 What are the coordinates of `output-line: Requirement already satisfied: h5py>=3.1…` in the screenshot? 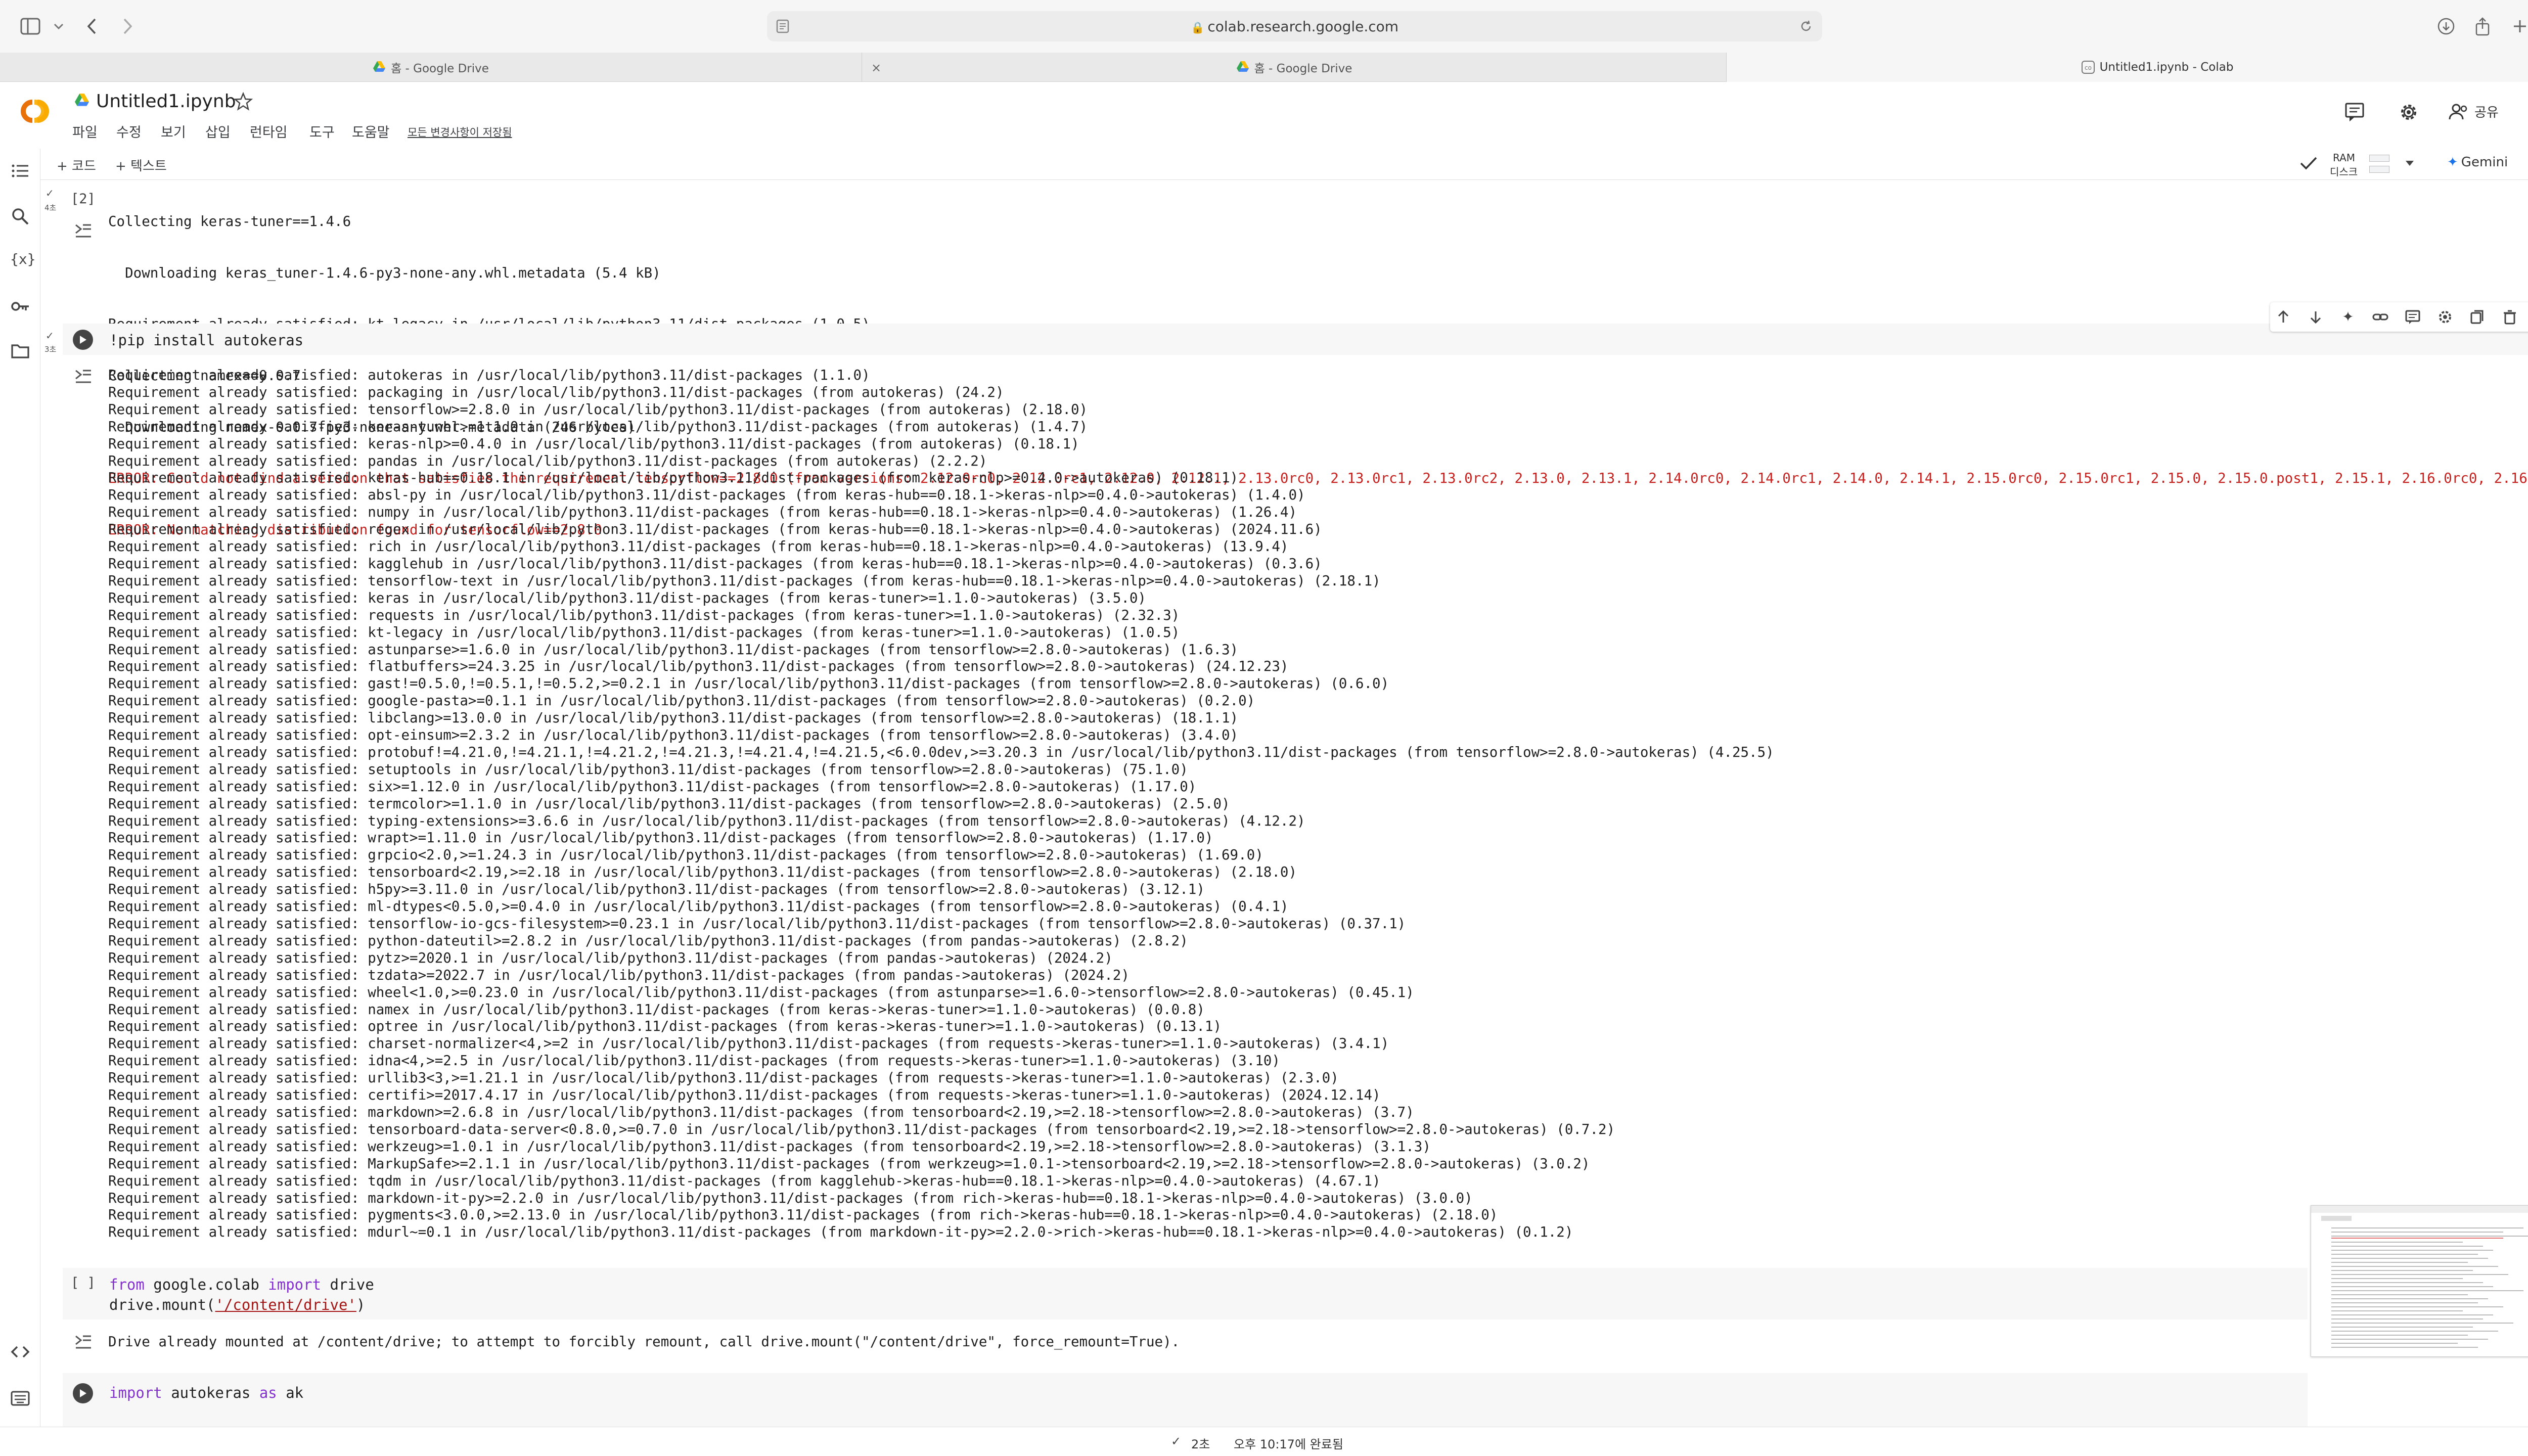 It's located at (657, 889).